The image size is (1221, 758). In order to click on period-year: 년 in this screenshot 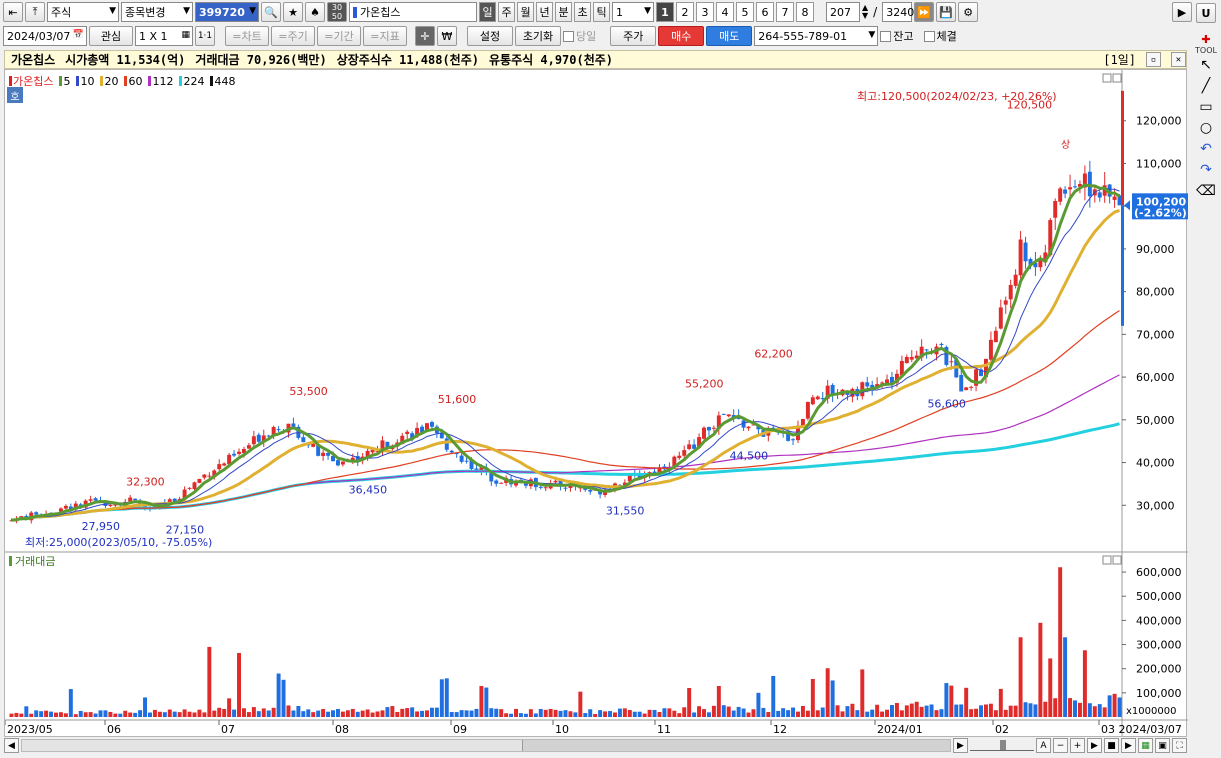, I will do `click(544, 12)`.